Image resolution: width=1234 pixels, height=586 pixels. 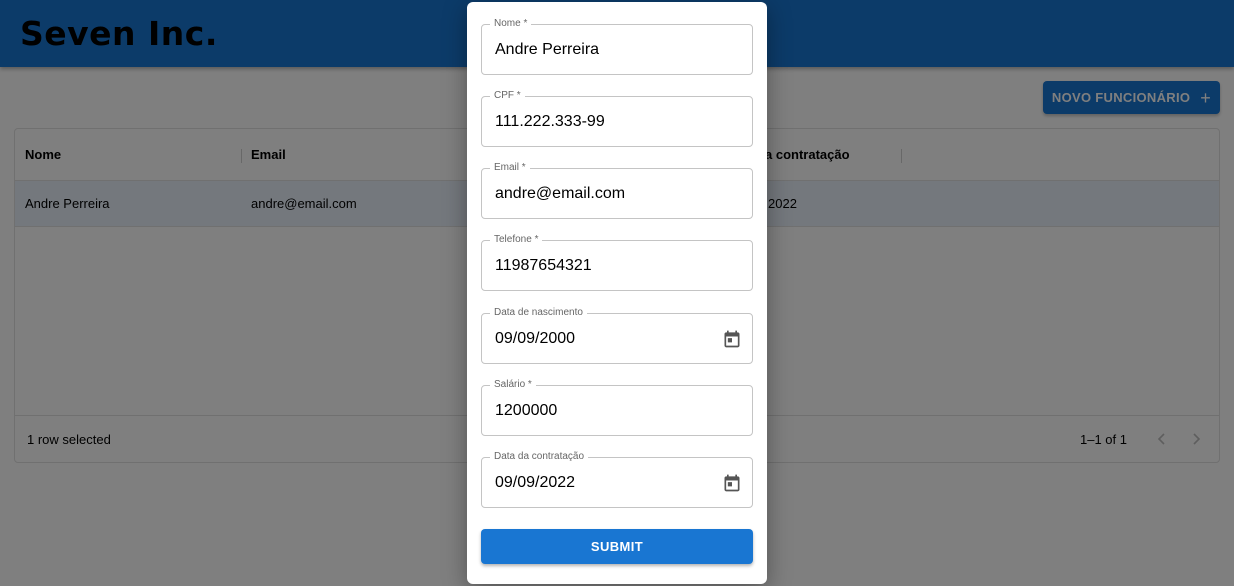 I want to click on nome-input: Andre Perreira, so click(x=547, y=50).